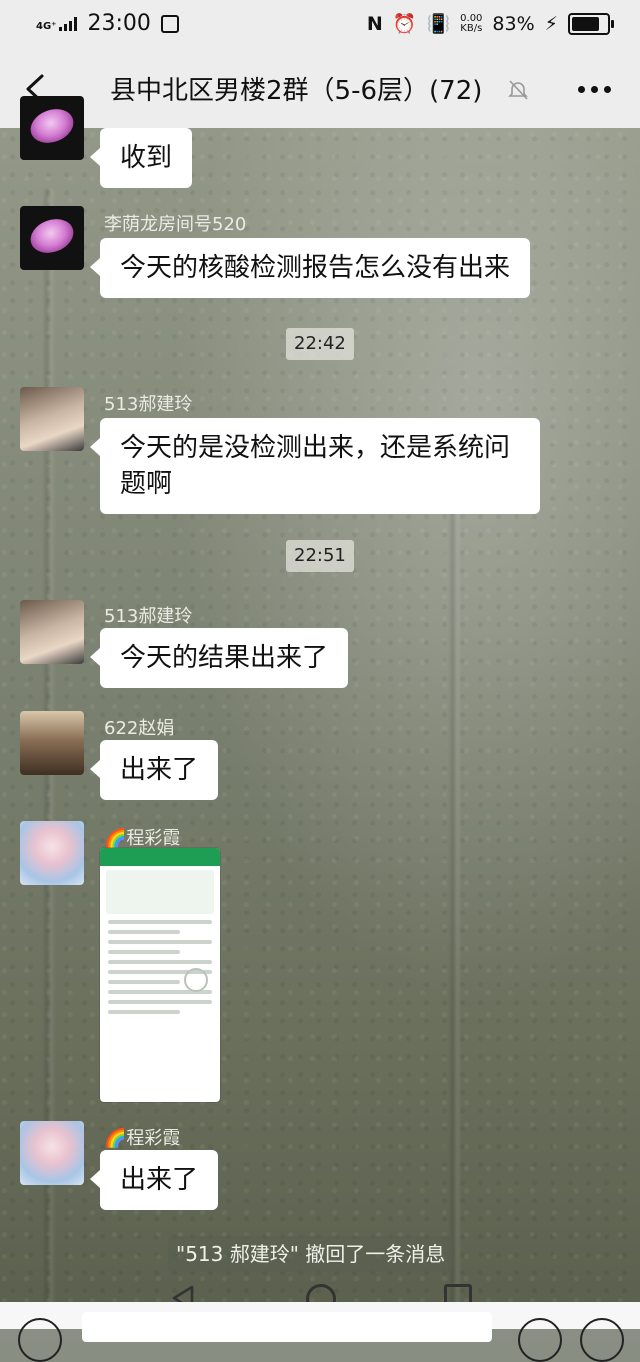 The width and height of the screenshot is (640, 1362). I want to click on message-bubble: 收到, so click(141, 158).